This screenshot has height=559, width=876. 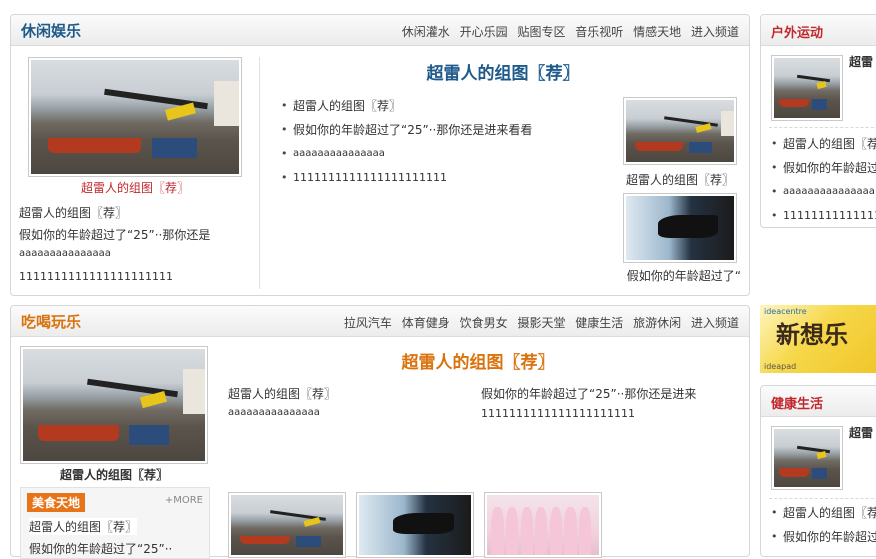 I want to click on food-sub-tag: 美食天地, so click(x=56, y=502).